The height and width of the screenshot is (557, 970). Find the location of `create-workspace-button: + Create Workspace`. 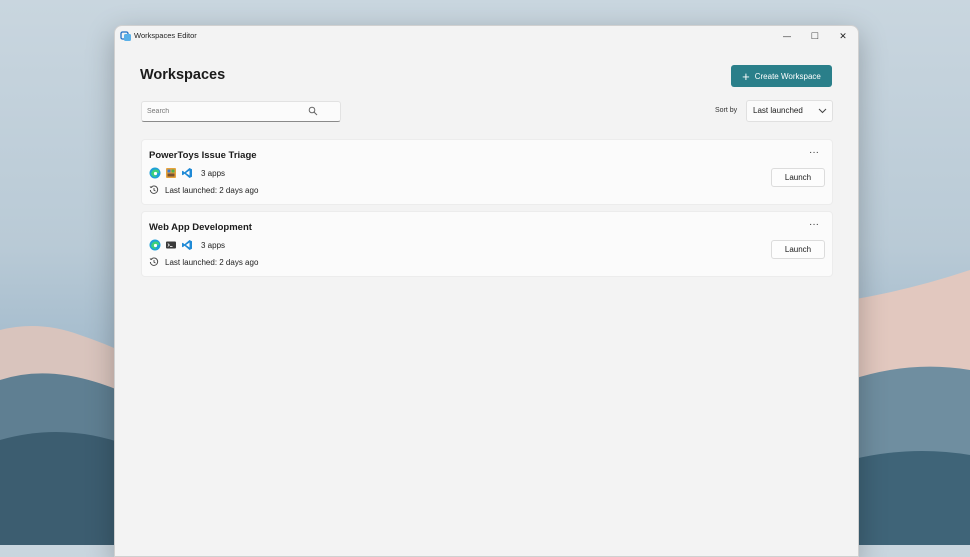

create-workspace-button: + Create Workspace is located at coordinates (781, 76).